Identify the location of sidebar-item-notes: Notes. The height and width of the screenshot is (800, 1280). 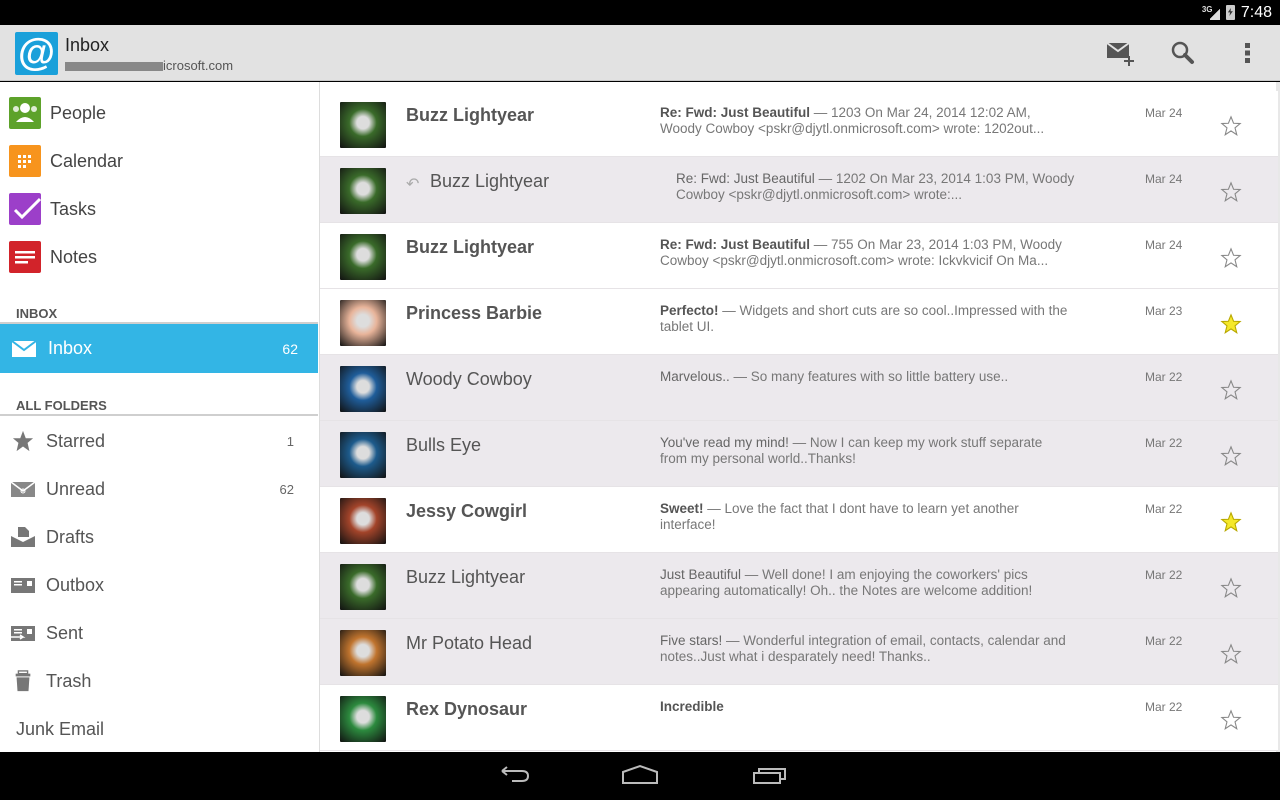
(159, 257).